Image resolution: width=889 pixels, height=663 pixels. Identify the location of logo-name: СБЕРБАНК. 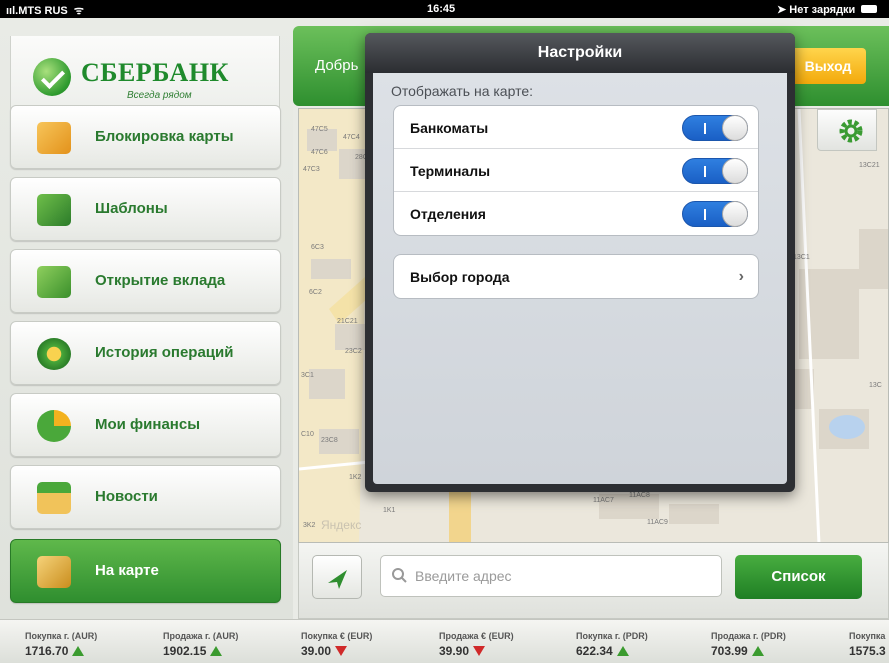
(155, 72).